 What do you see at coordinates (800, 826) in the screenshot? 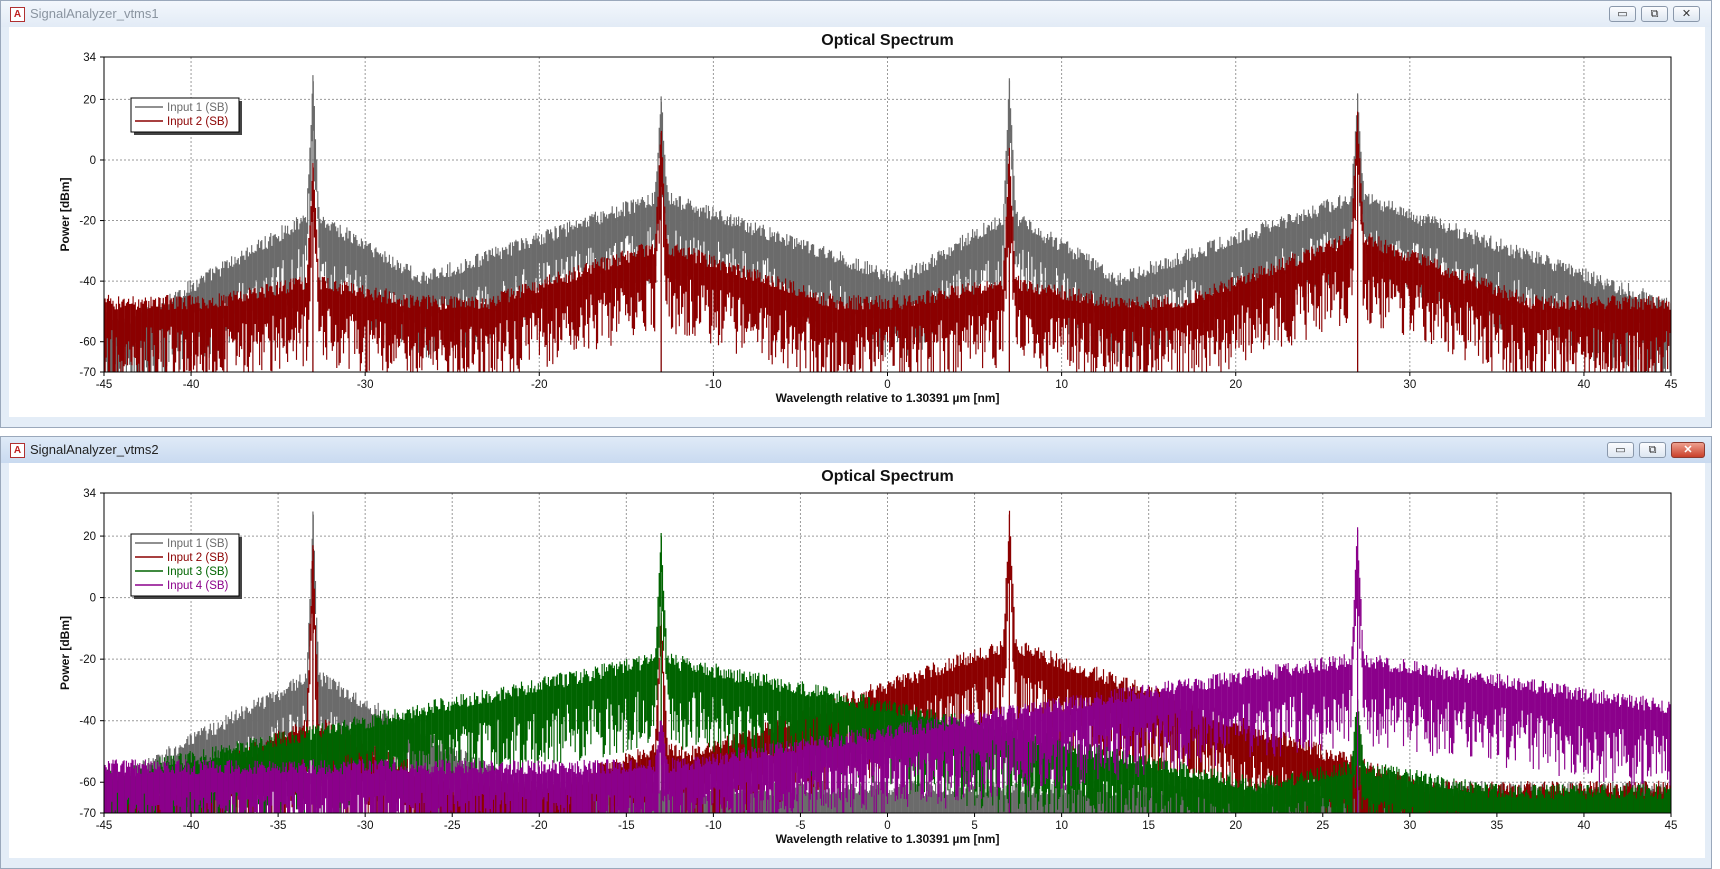
I see `x-tick-label: -5` at bounding box center [800, 826].